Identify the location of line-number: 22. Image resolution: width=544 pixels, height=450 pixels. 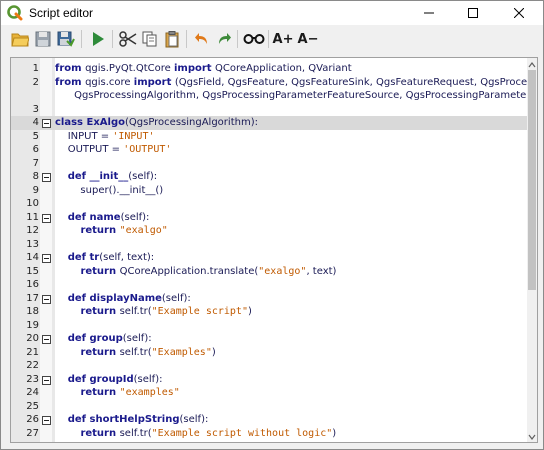
(32, 365).